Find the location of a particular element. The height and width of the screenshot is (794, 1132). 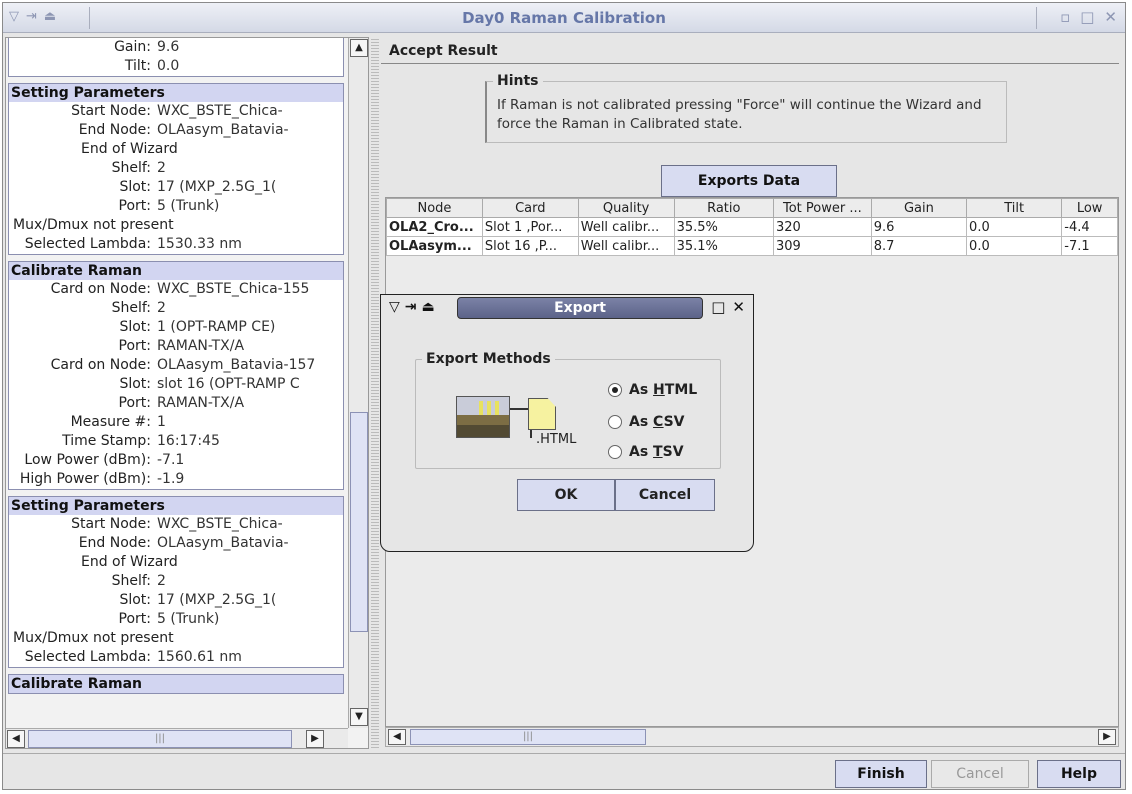

summary-row: Tilt: 0.0 is located at coordinates (176, 66).